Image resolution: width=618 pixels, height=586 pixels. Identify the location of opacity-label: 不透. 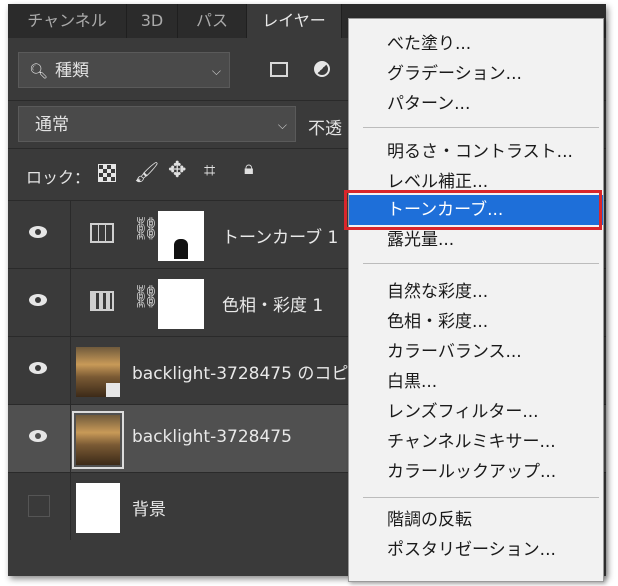
(325, 129).